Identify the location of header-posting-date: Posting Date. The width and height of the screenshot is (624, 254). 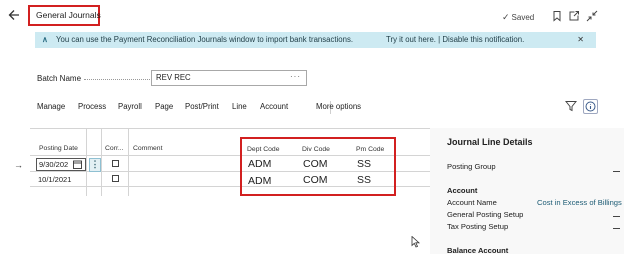
(58, 148).